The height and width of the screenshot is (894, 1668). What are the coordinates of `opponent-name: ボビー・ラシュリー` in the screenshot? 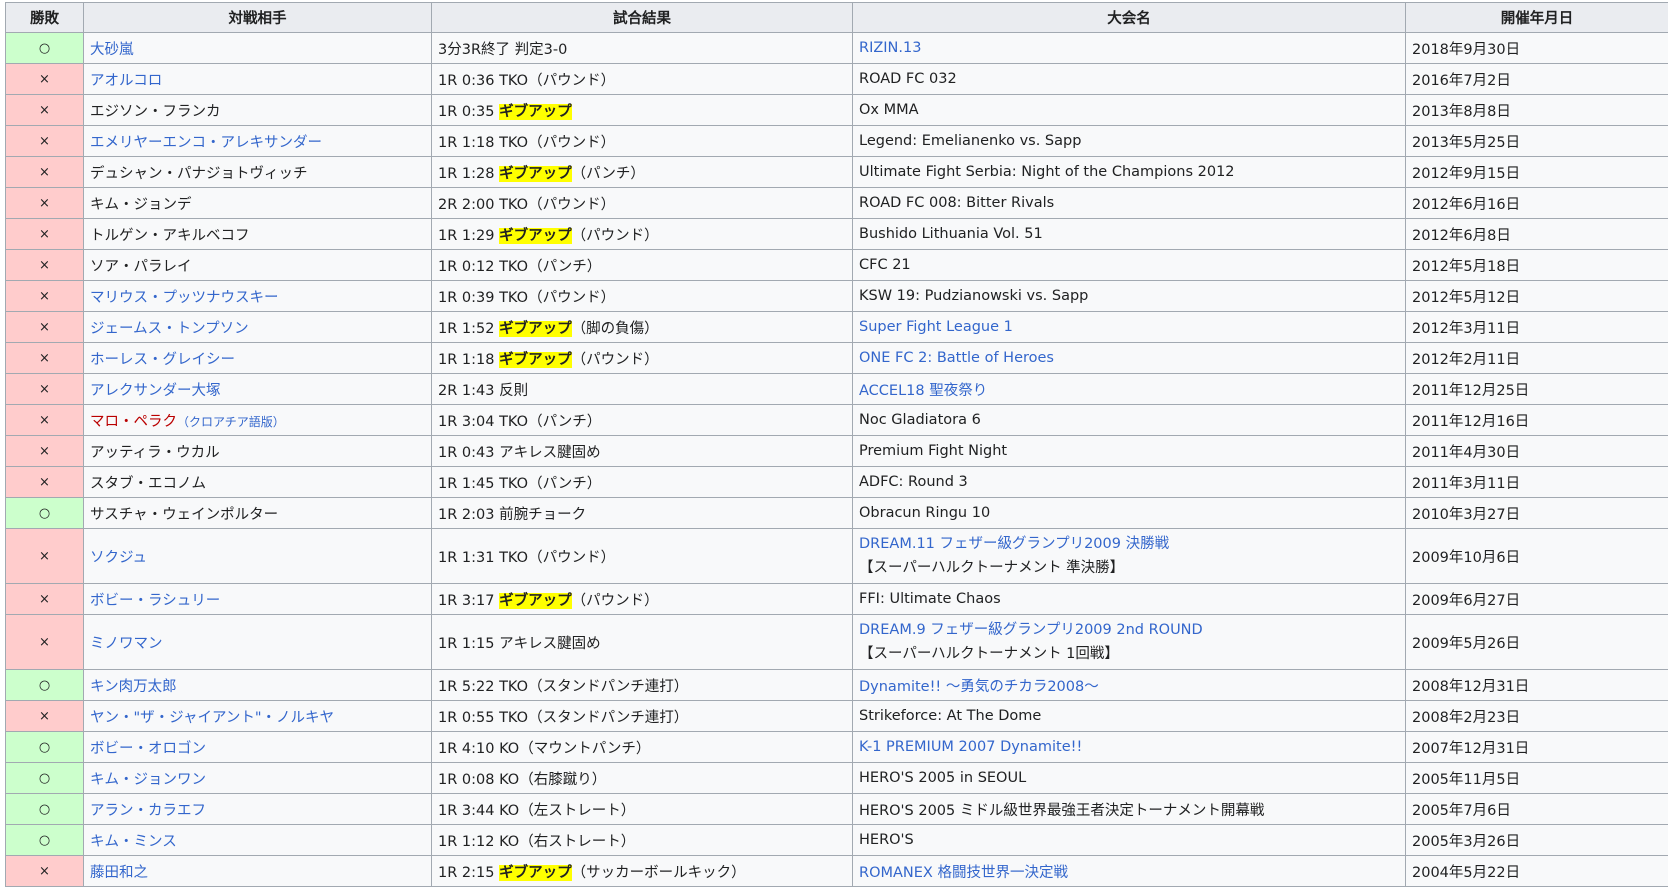 It's located at (155, 601).